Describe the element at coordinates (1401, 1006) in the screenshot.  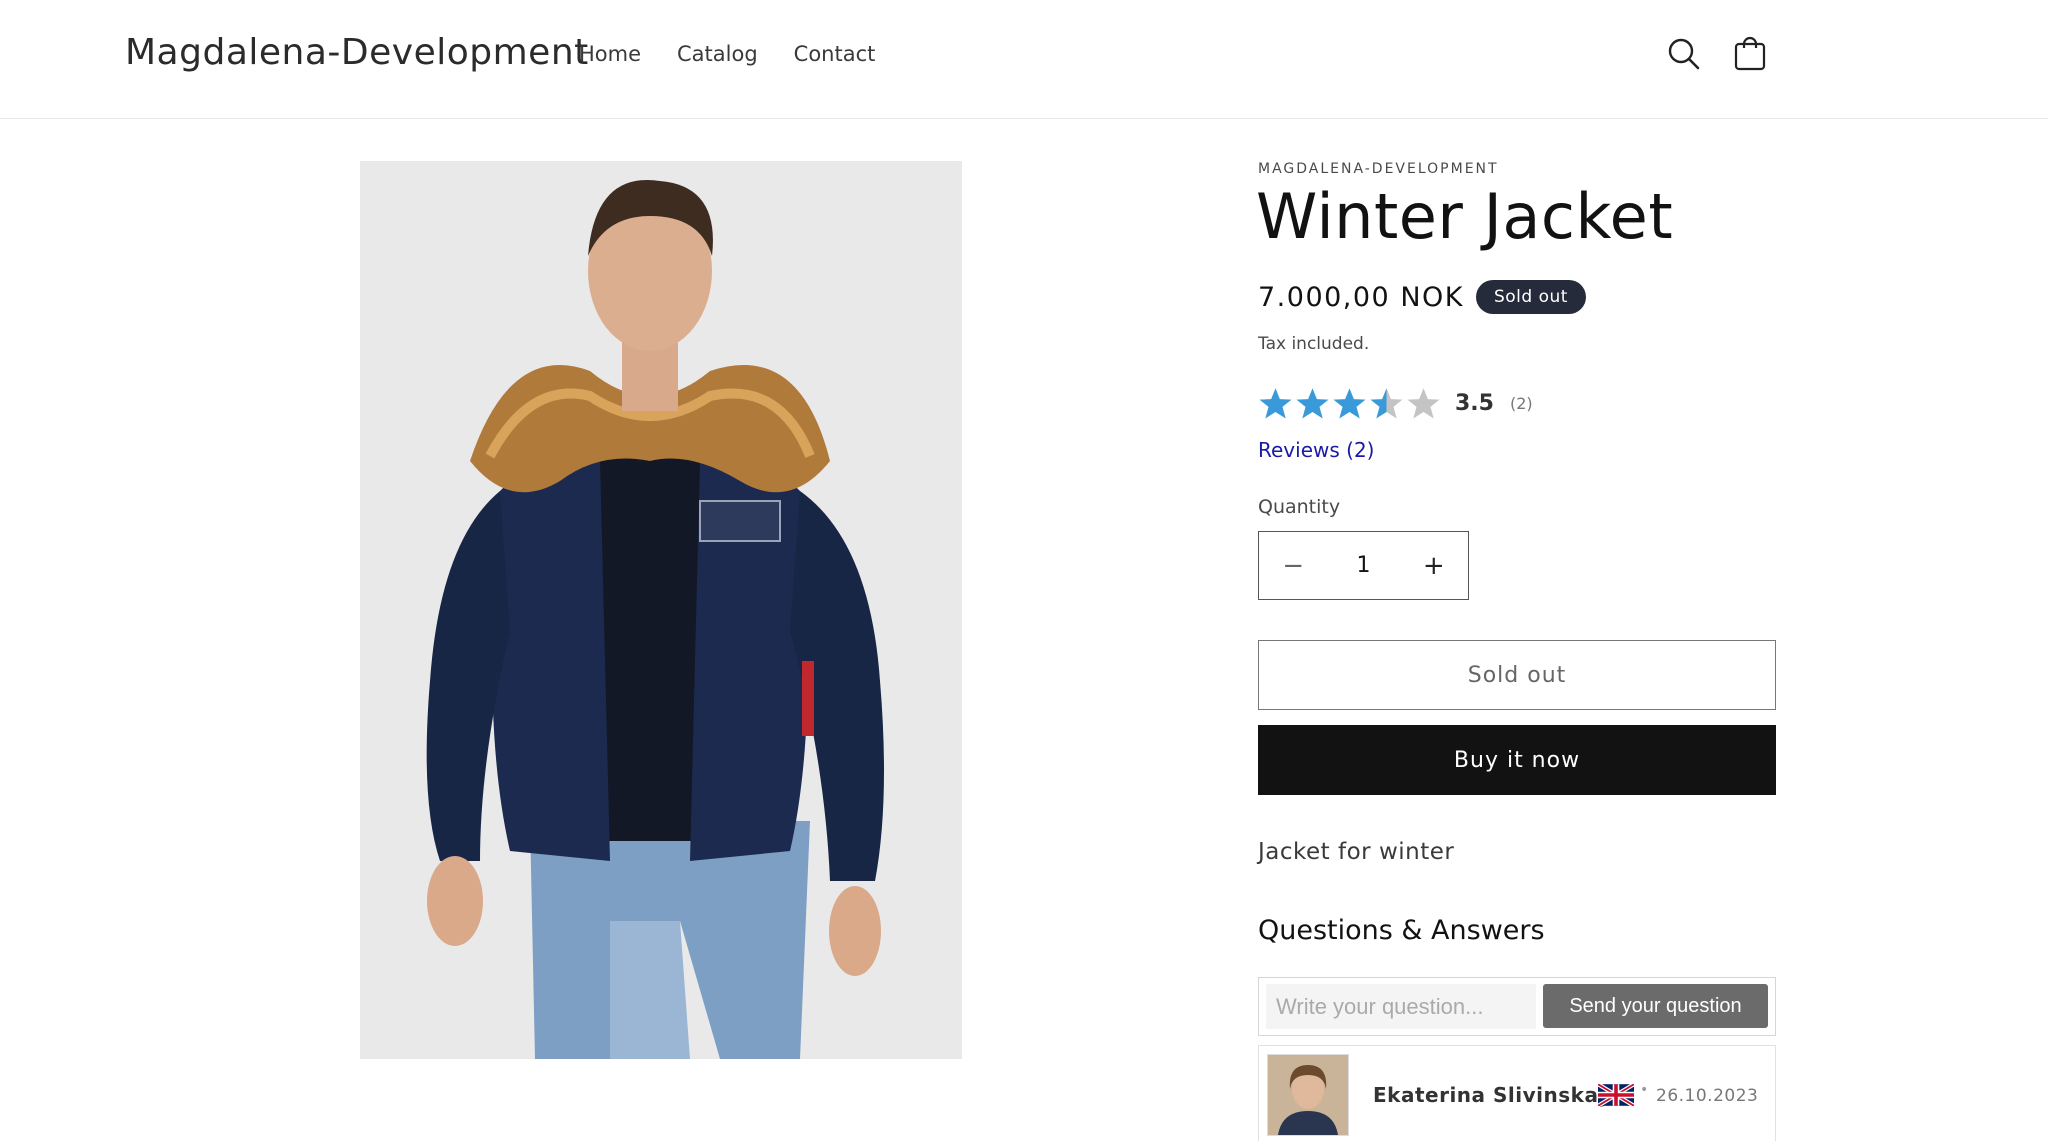
I see `question-input` at that location.